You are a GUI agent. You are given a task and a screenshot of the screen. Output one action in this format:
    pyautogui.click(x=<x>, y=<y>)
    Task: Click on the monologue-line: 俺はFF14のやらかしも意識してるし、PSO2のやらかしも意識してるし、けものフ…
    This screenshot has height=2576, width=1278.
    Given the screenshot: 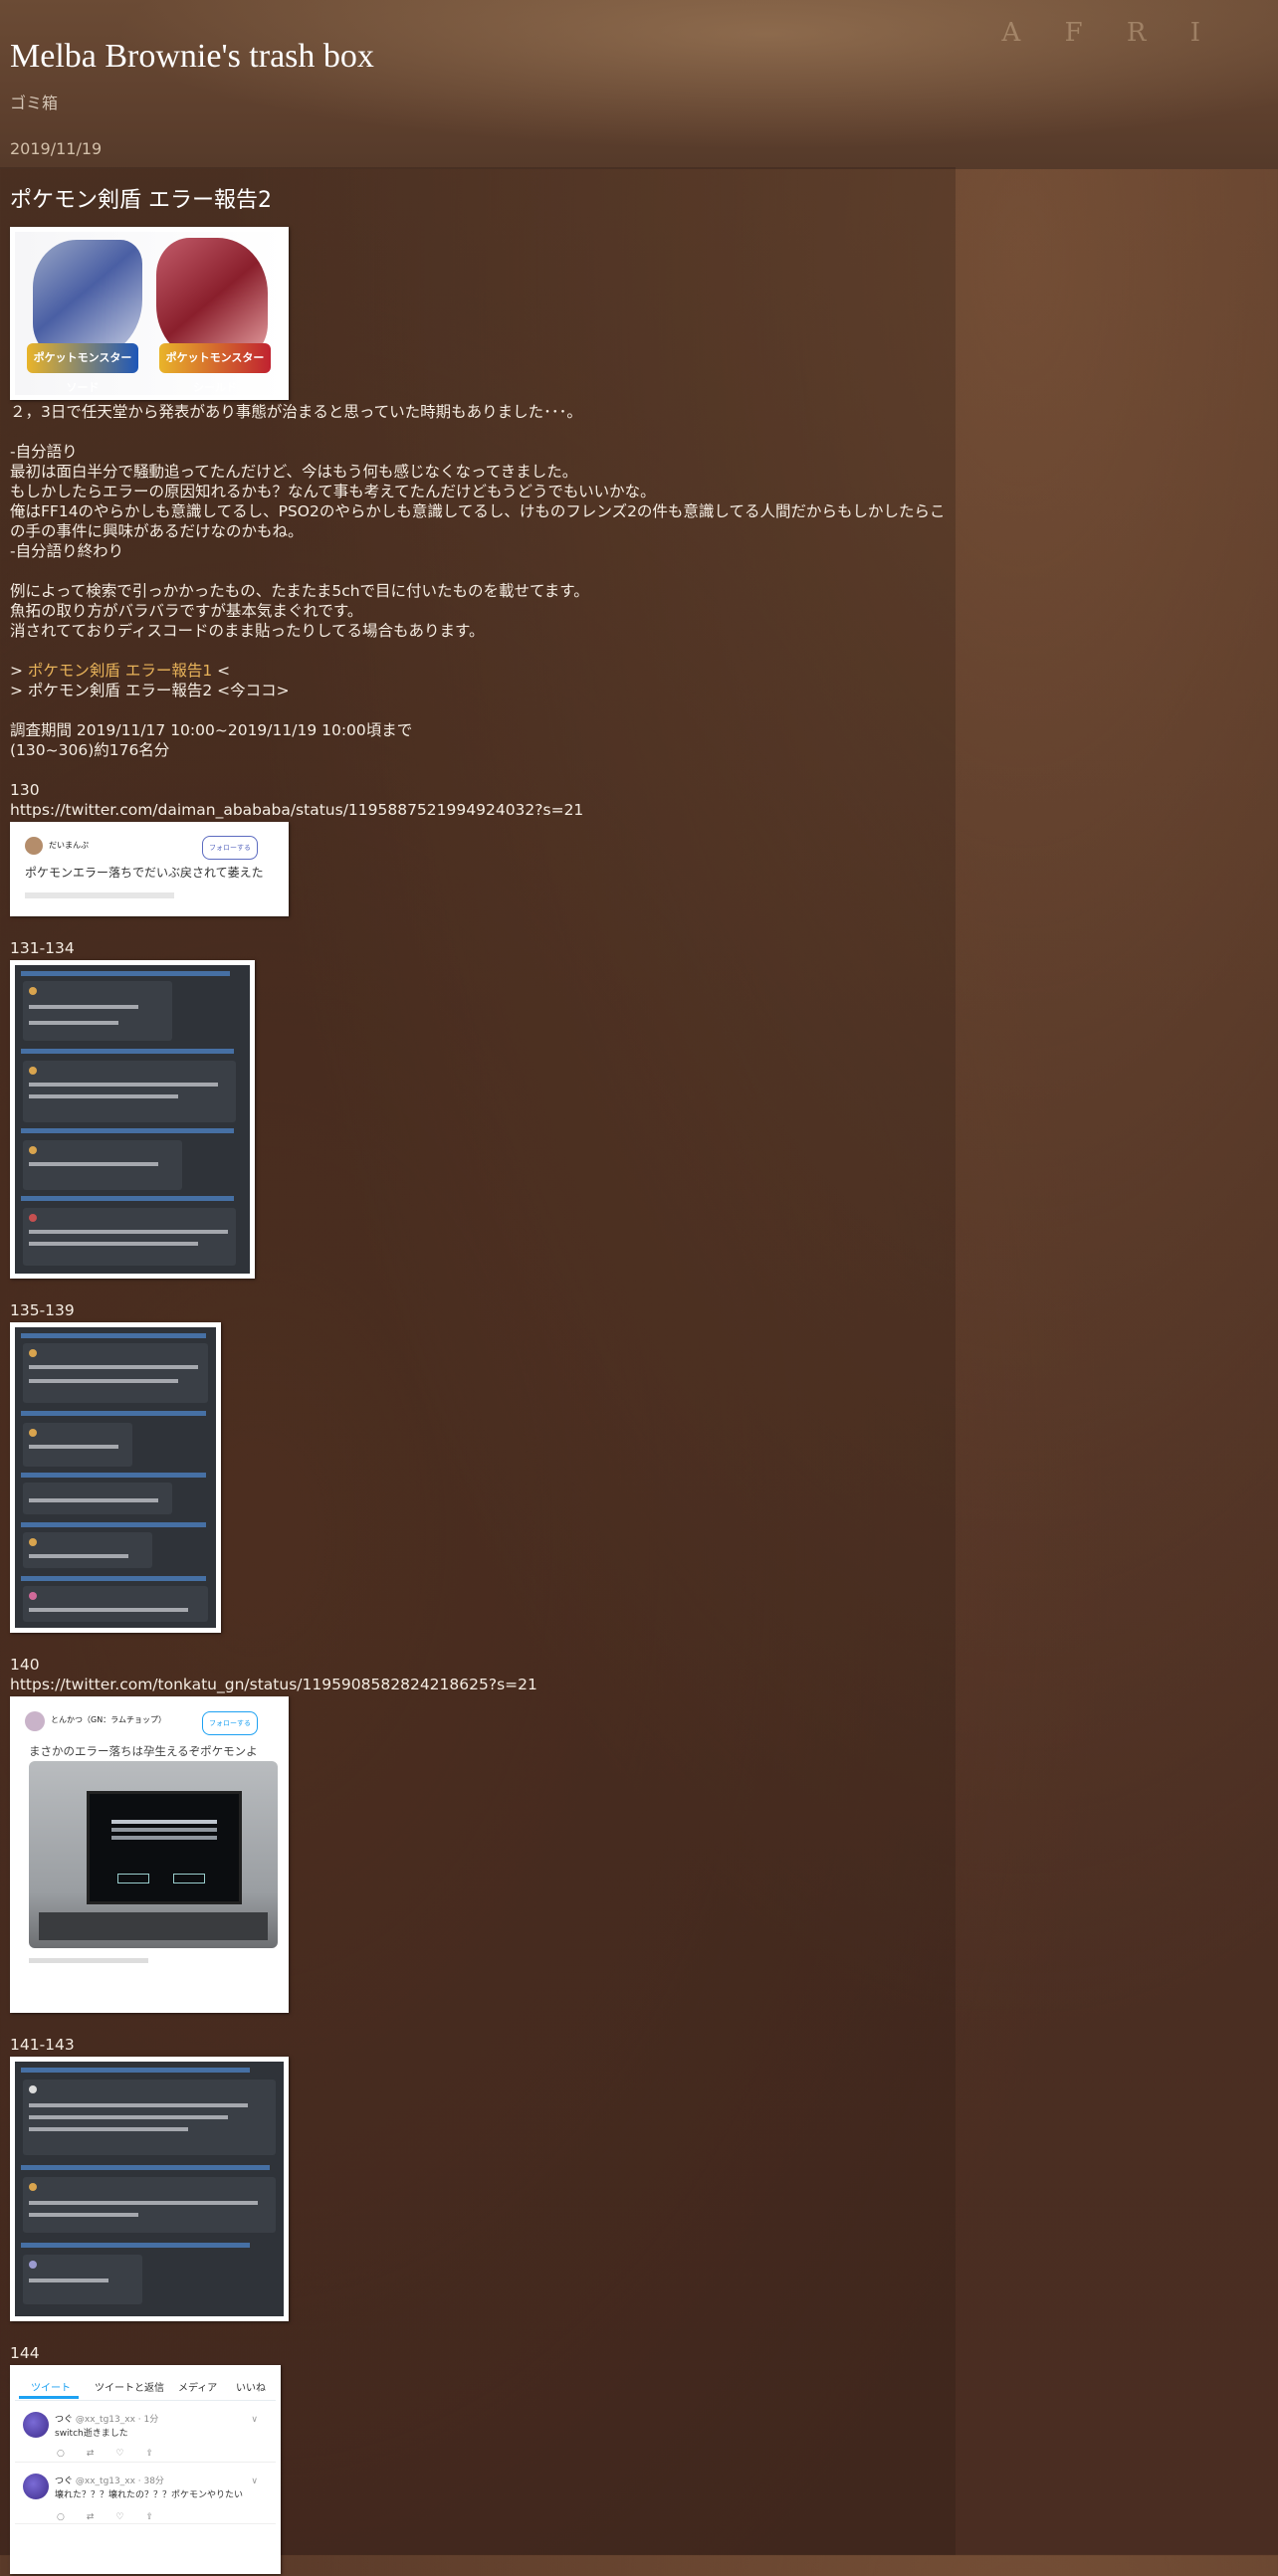 What is the action you would take?
    pyautogui.click(x=478, y=521)
    